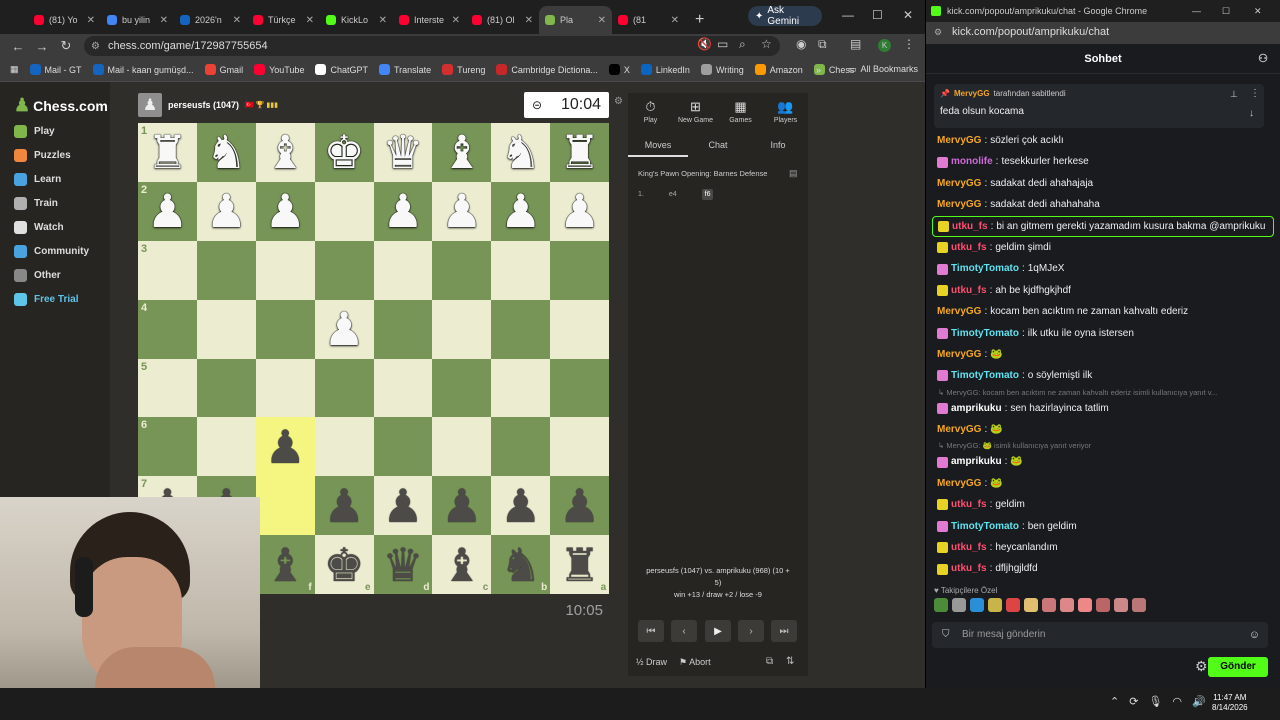 The height and width of the screenshot is (720, 1280). Describe the element at coordinates (402, 565) in the screenshot. I see `chess-piece: ♛` at that location.